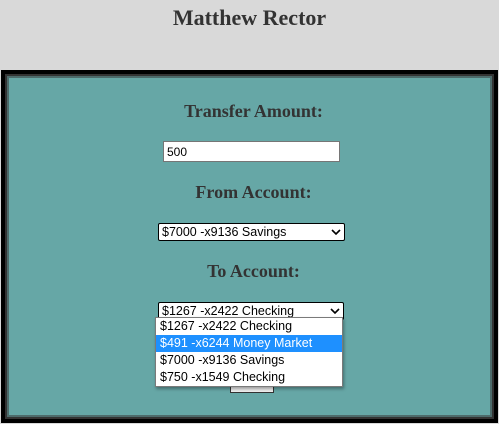  What do you see at coordinates (253, 271) in the screenshot?
I see `to-account-label: To Account:` at bounding box center [253, 271].